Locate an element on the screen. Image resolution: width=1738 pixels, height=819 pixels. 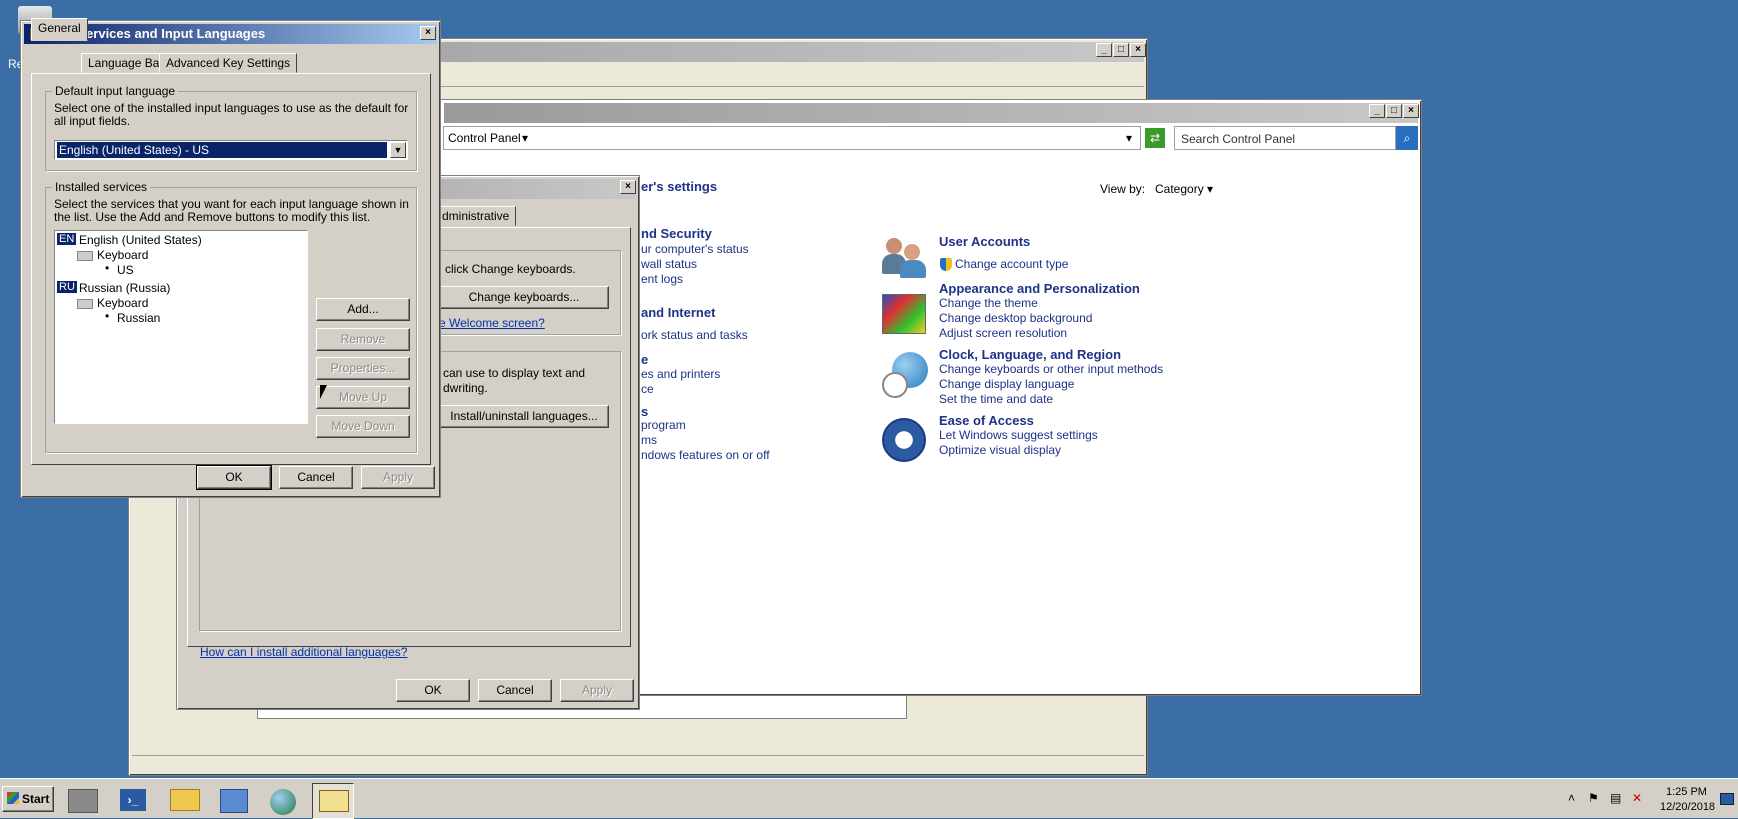
tree-item-us: US is located at coordinates (125, 270).